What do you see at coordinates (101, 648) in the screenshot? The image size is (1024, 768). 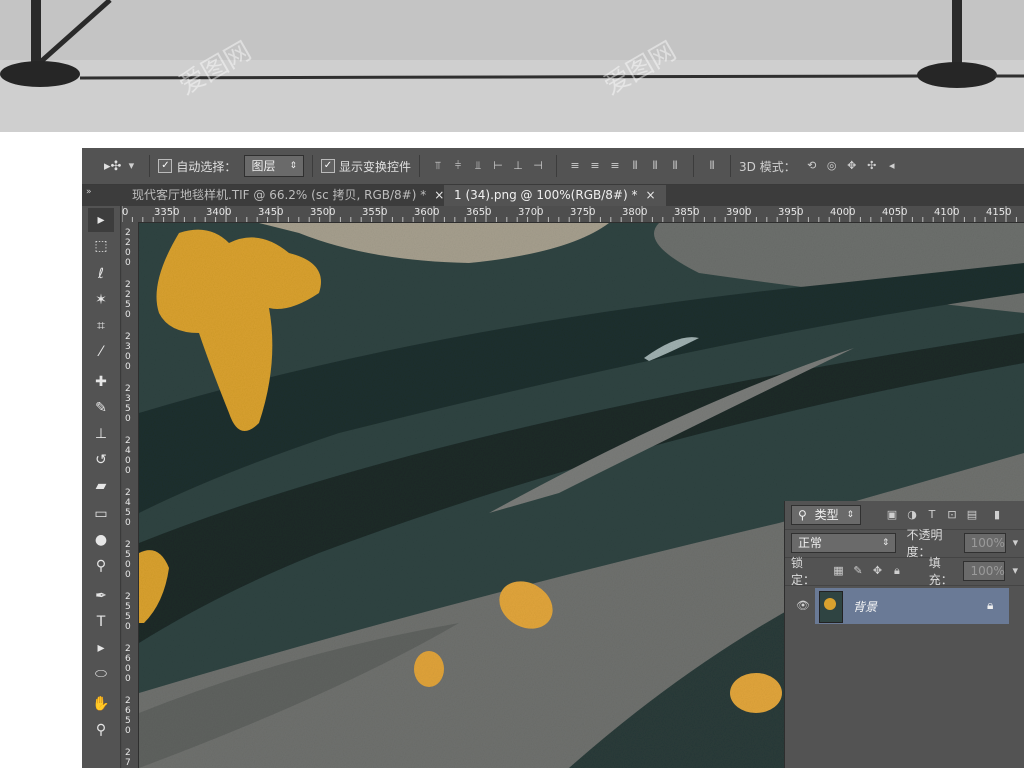 I see `path-selection-tool-icon: ▸` at bounding box center [101, 648].